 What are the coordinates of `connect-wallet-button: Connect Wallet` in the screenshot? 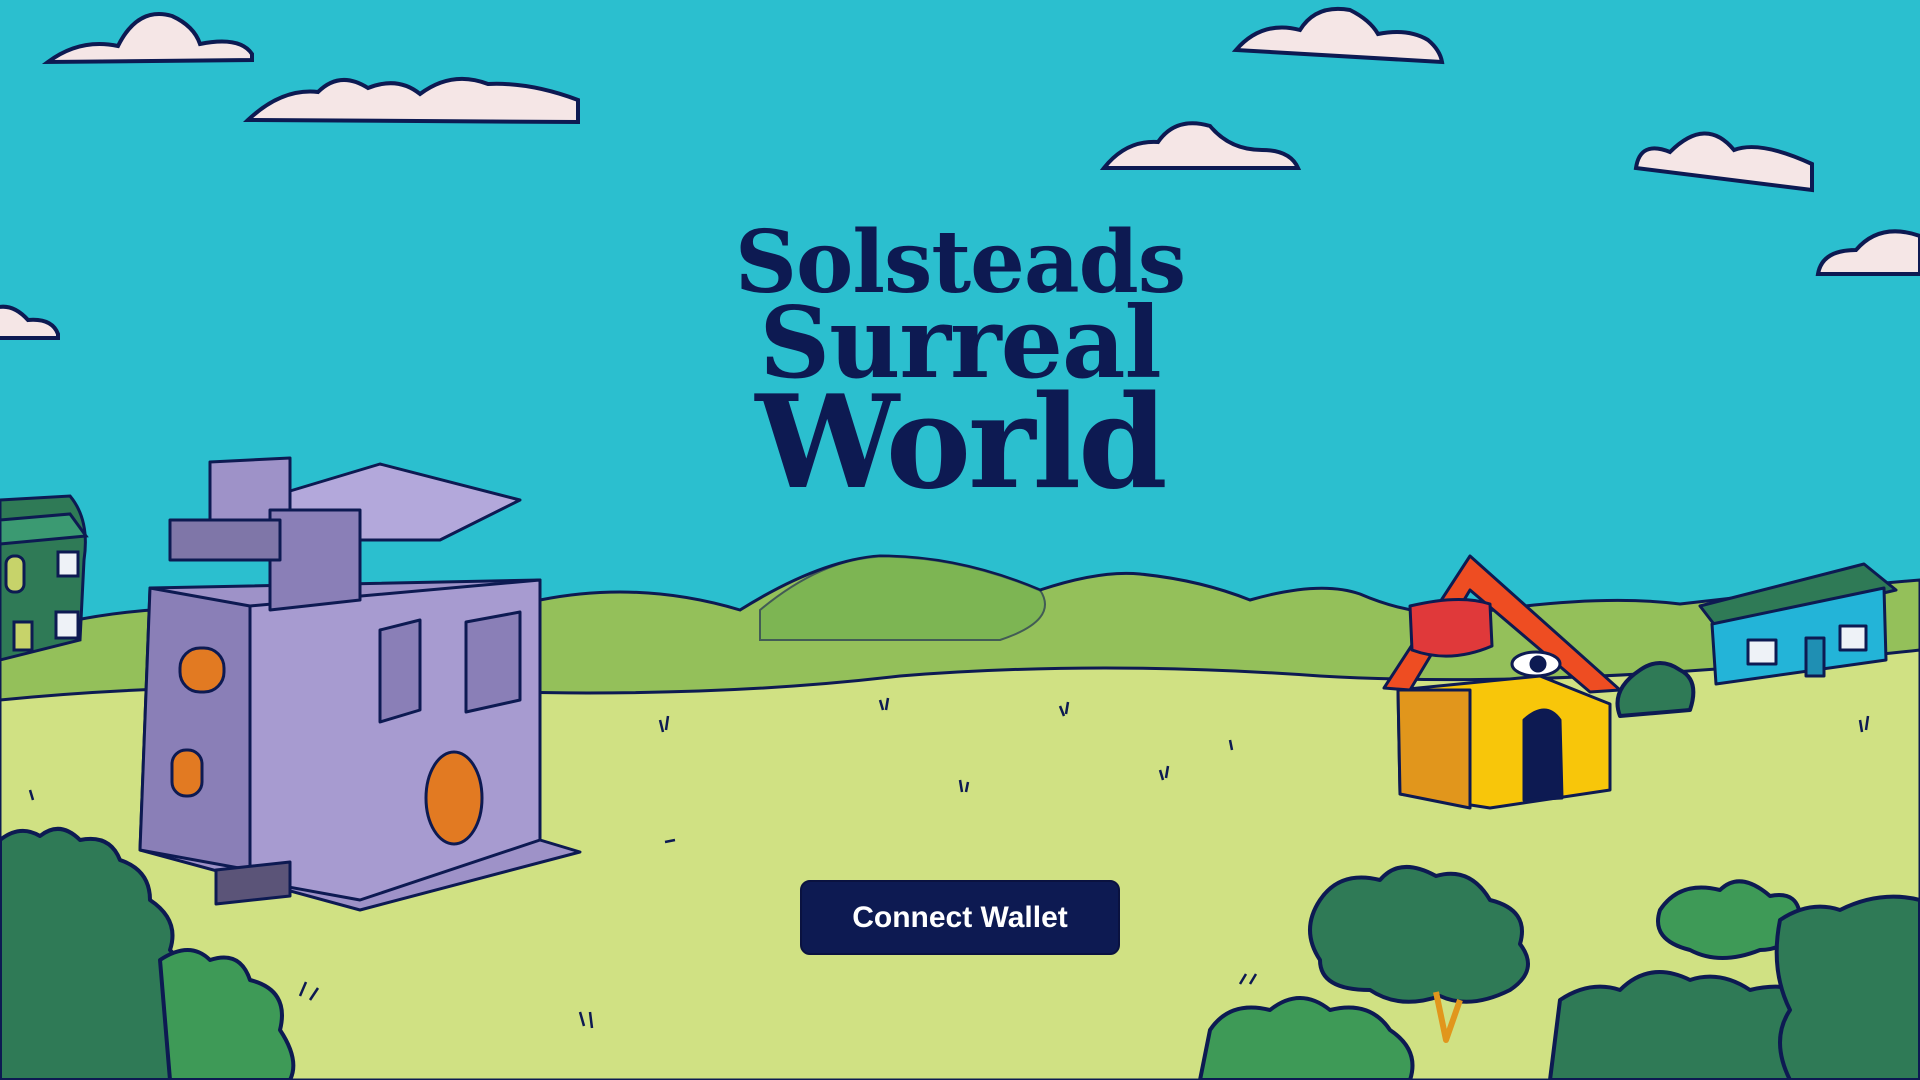 It's located at (960, 917).